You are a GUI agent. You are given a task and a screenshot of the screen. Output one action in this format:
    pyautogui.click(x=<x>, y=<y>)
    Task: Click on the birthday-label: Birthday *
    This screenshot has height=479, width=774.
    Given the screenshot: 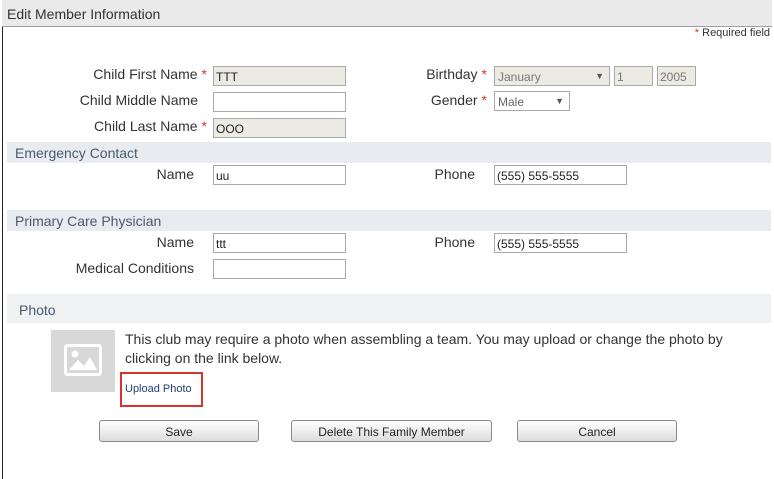 What is the action you would take?
    pyautogui.click(x=456, y=74)
    